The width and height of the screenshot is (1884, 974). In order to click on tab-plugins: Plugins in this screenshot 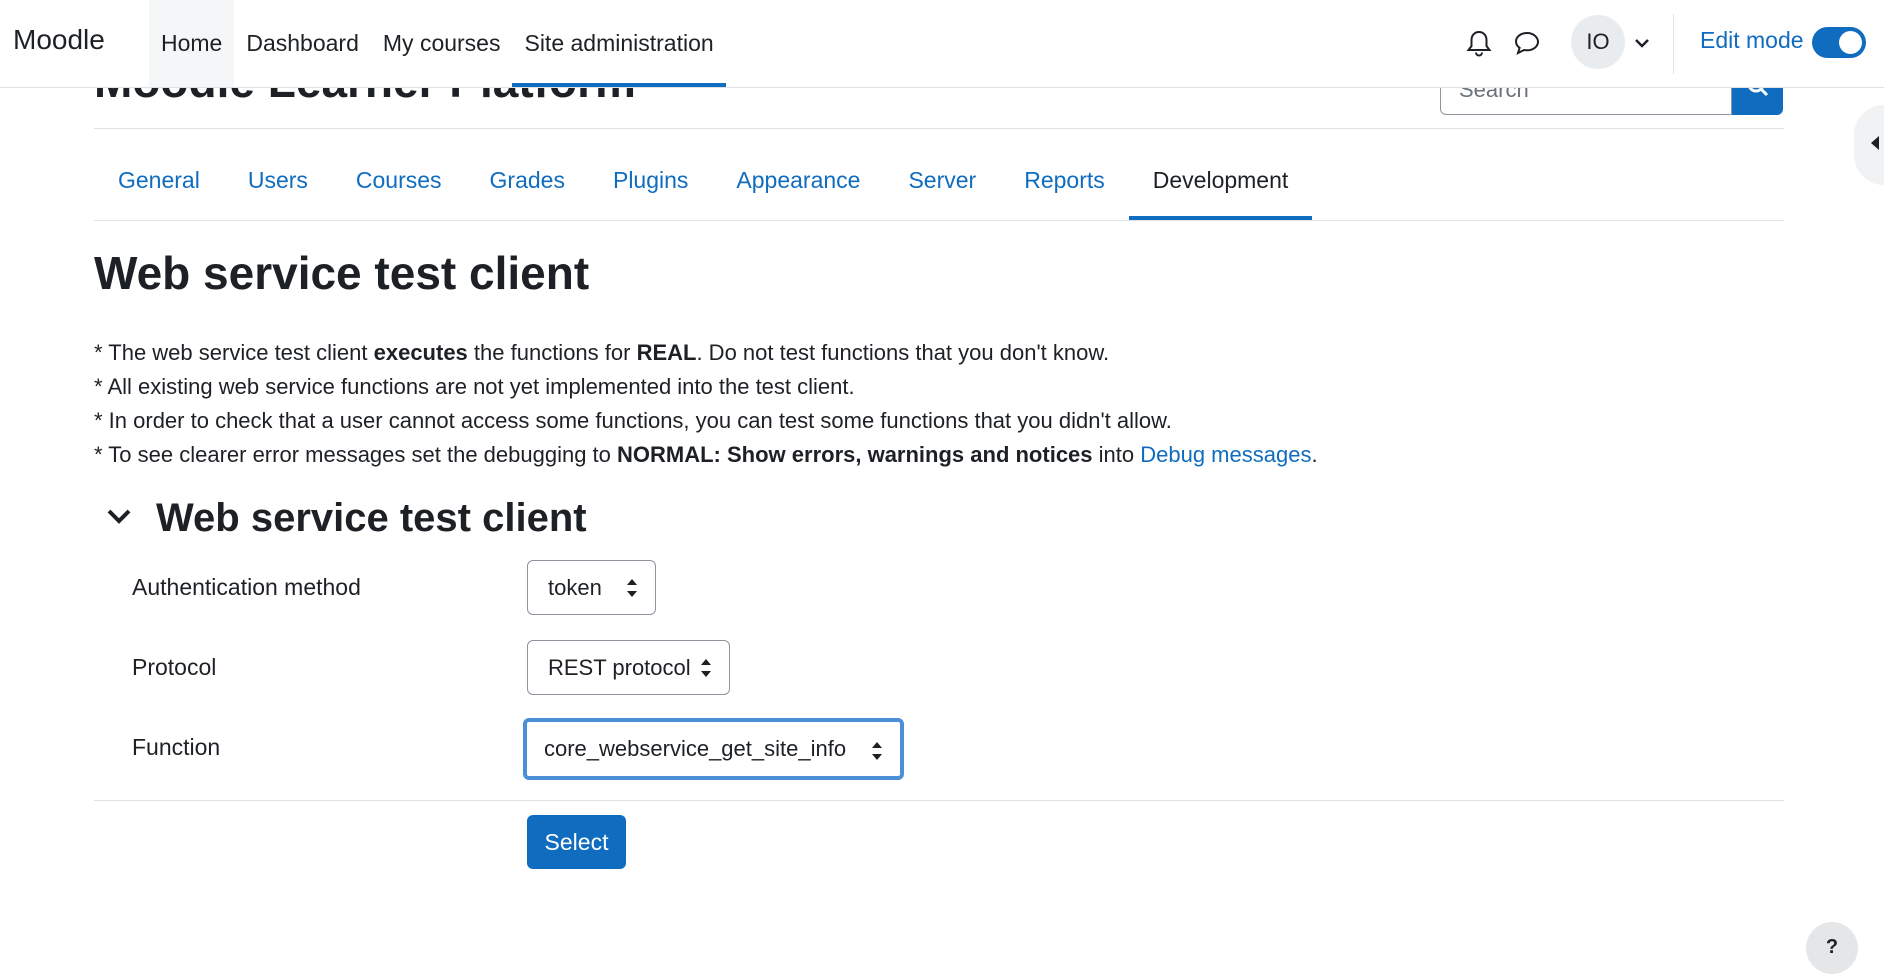, I will do `click(650, 180)`.